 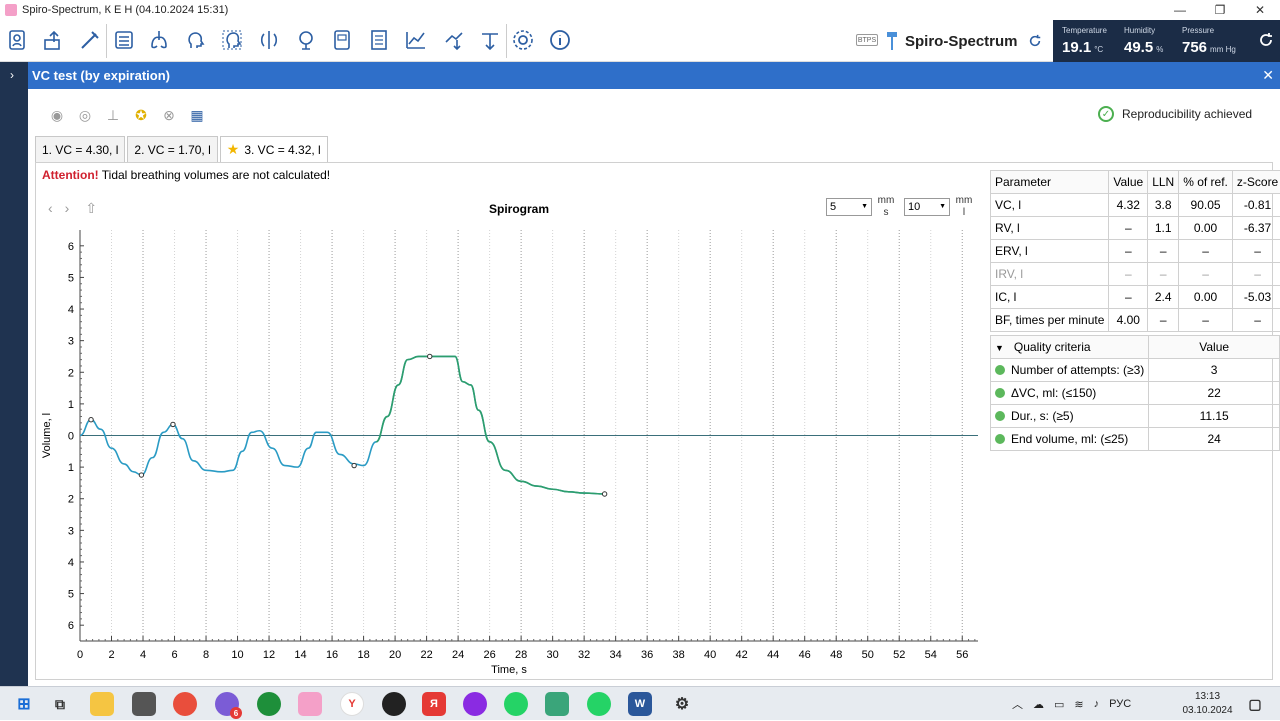 I want to click on x-tick-label: 28, so click(x=521, y=655).